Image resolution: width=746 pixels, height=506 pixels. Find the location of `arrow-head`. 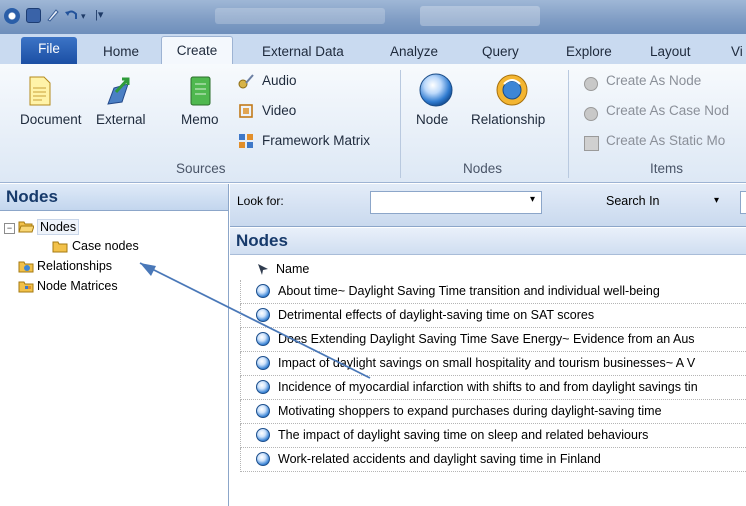

arrow-head is located at coordinates (148, 269).